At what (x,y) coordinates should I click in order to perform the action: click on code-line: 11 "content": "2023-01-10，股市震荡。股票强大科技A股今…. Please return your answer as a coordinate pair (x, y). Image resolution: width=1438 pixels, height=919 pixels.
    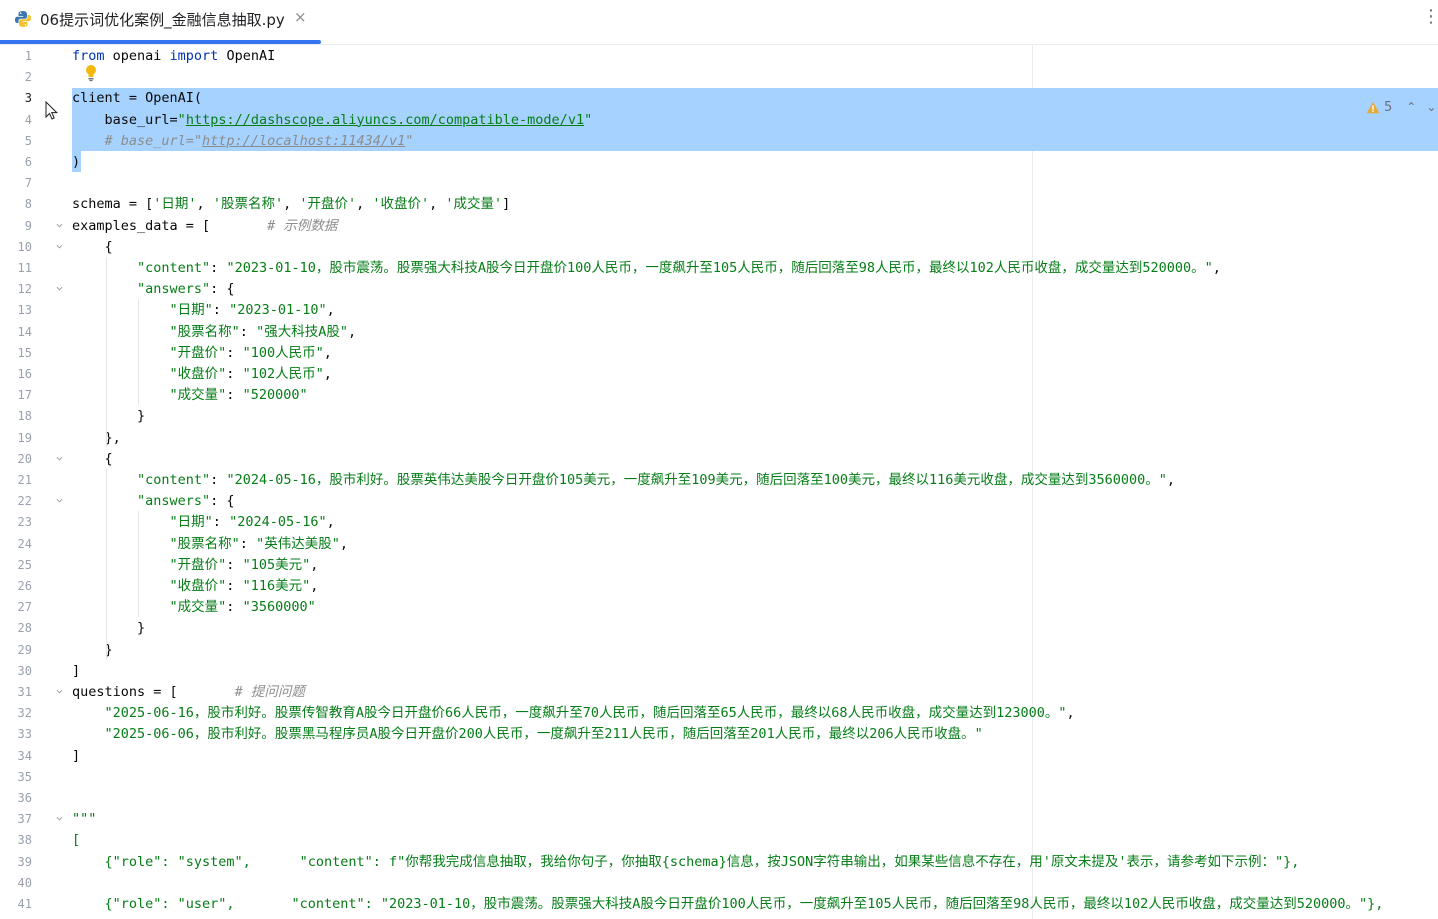
    Looking at the image, I should click on (719, 268).